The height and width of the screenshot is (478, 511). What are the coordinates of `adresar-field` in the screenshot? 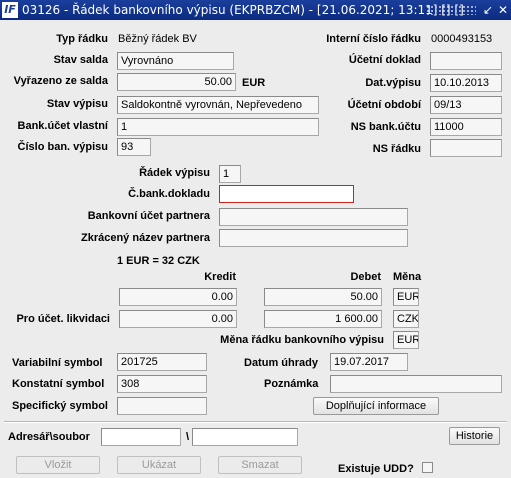 It's located at (141, 437).